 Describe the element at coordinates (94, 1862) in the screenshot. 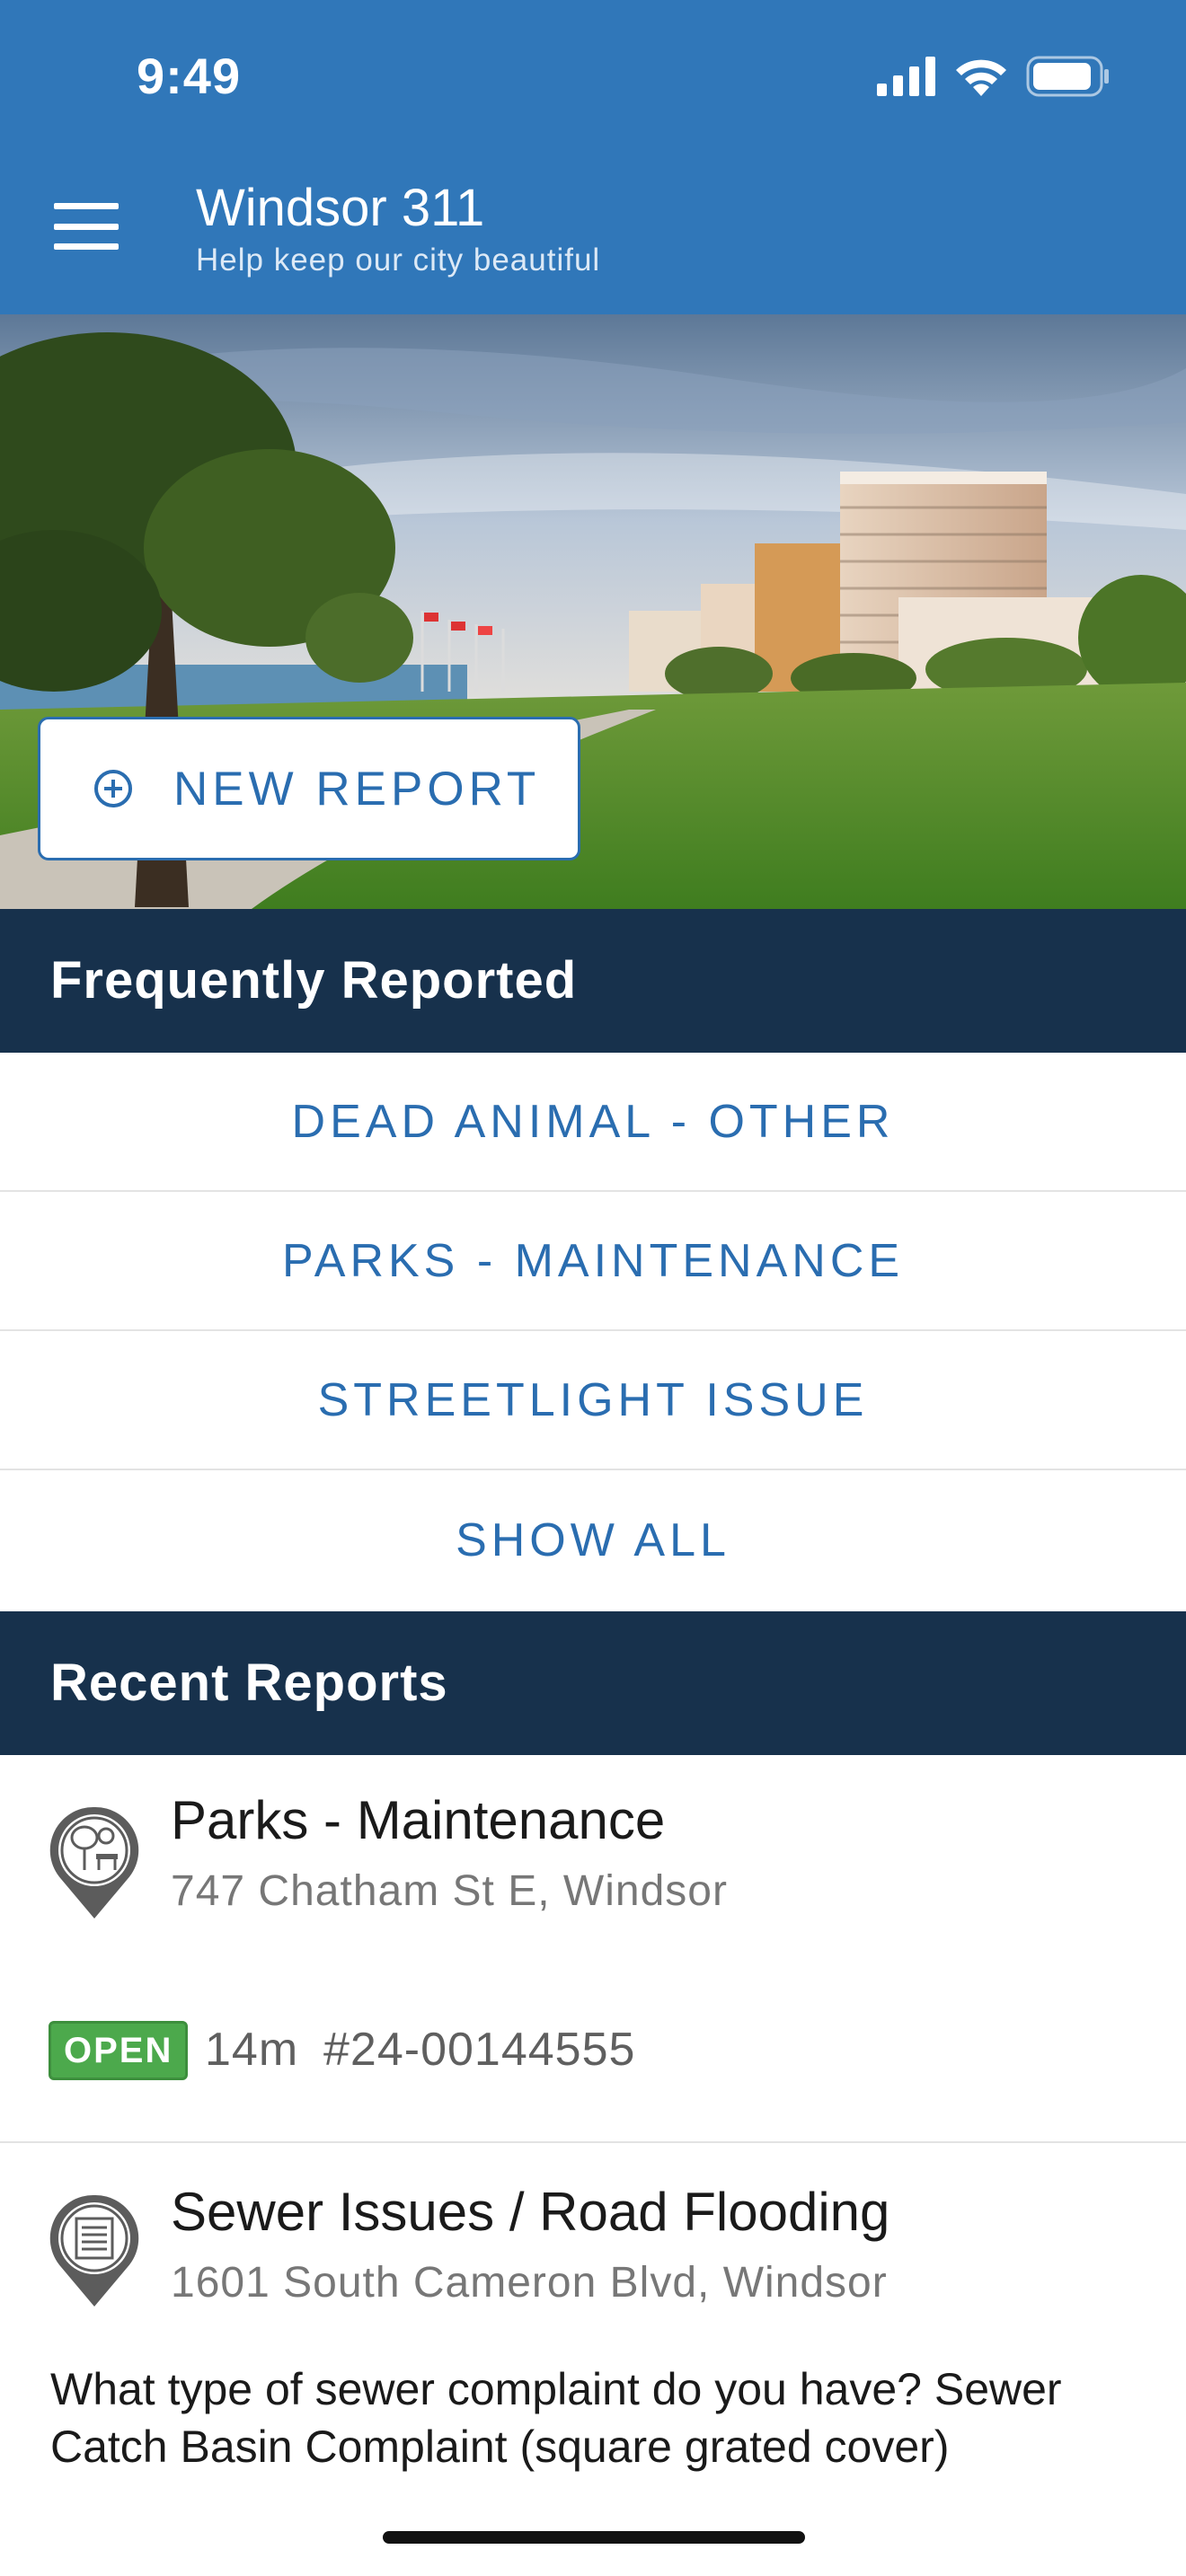

I see `park-pin-icon` at that location.